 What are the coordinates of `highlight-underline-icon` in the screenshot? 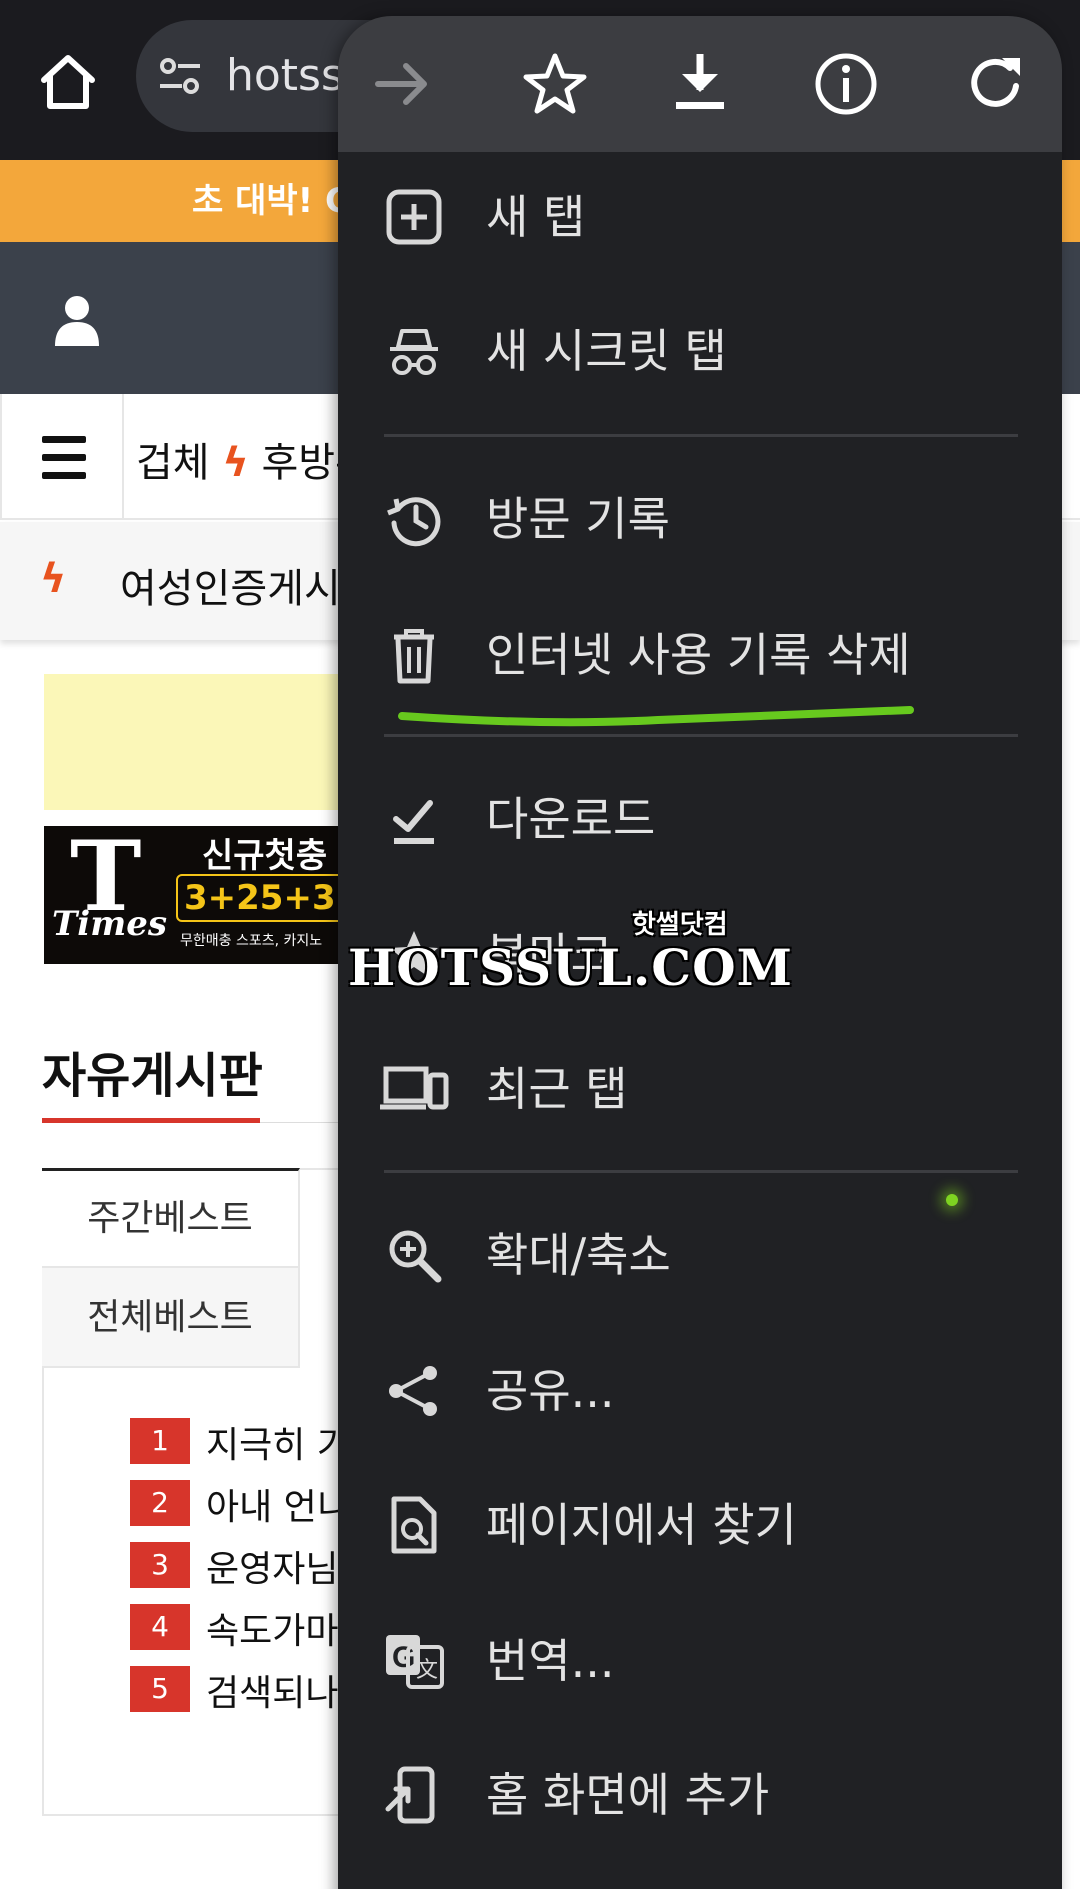 It's located at (656, 716).